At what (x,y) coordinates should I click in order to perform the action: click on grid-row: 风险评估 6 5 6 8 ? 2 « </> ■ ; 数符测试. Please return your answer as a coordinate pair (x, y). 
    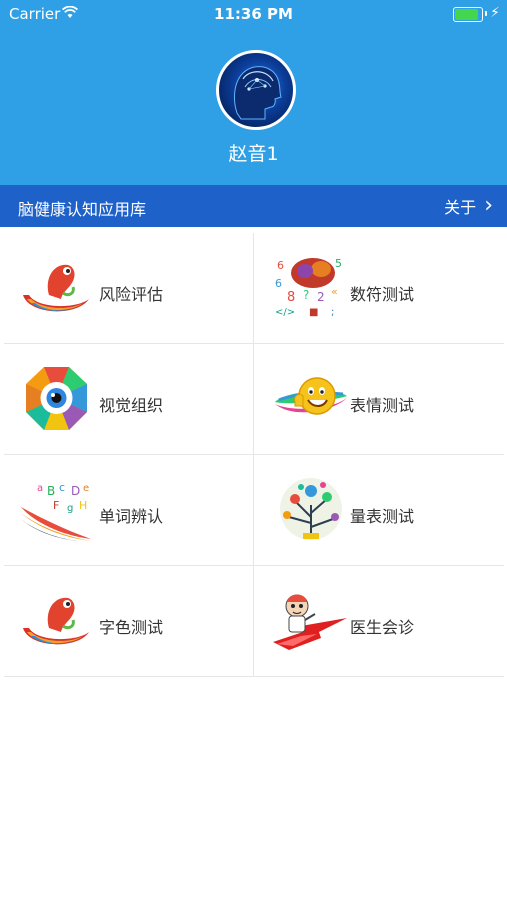
    Looking at the image, I should click on (254, 288).